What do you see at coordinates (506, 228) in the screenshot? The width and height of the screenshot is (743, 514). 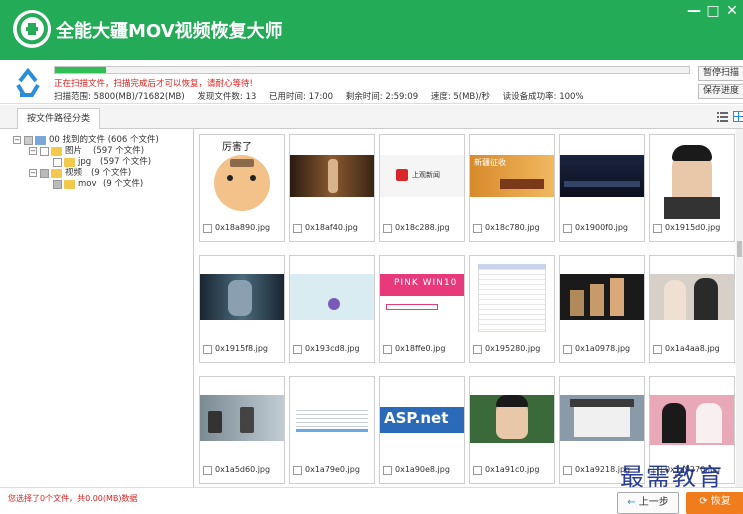 I see `thumbnail-caption: 0x18c780.jpg` at bounding box center [506, 228].